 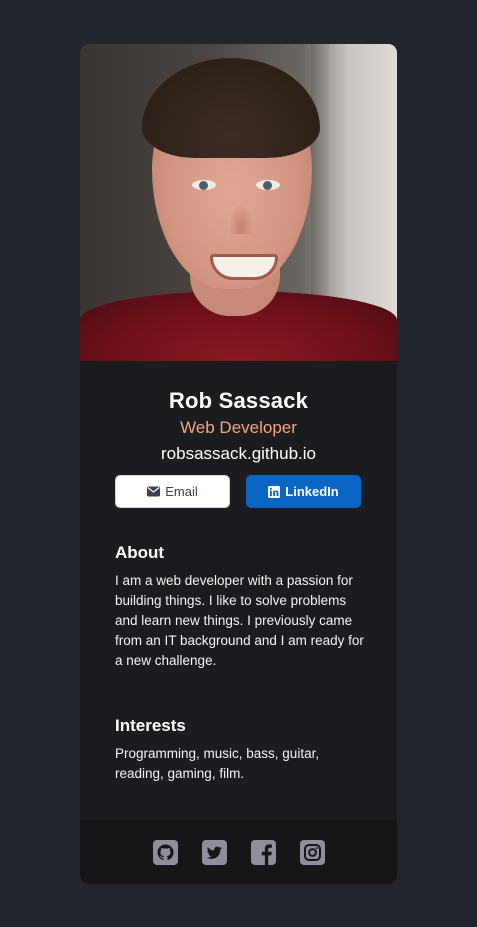 What do you see at coordinates (312, 852) in the screenshot?
I see `instagram-icon` at bounding box center [312, 852].